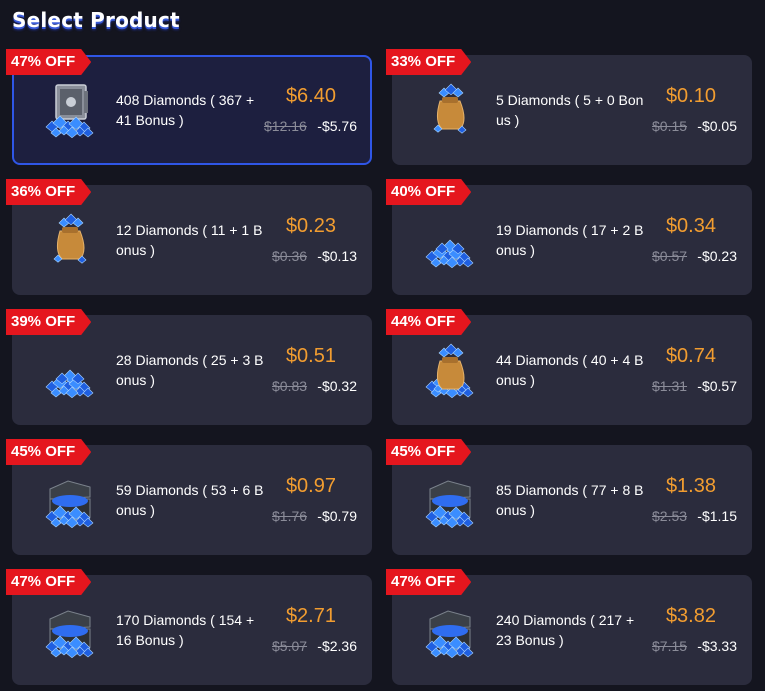  What do you see at coordinates (96, 20) in the screenshot?
I see `page-title: Select Product` at bounding box center [96, 20].